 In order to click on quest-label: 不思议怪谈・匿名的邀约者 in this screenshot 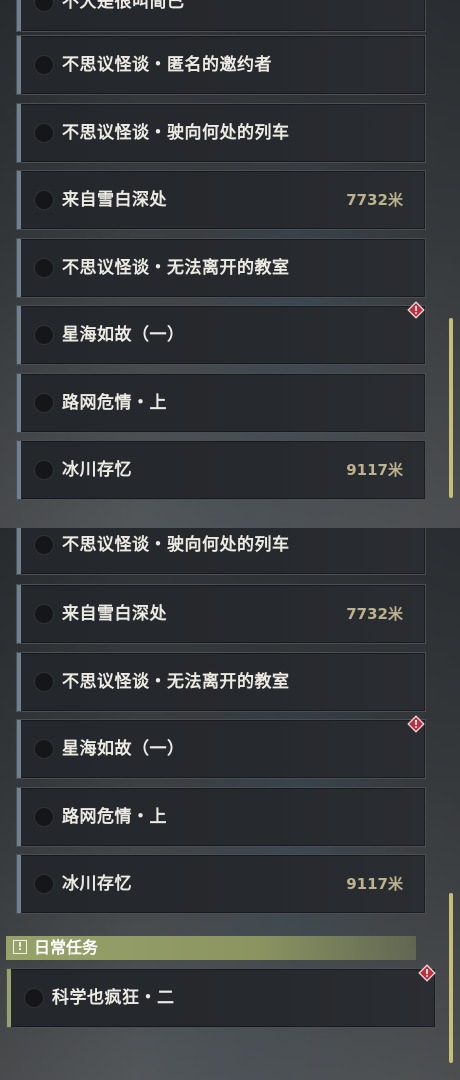, I will do `click(167, 65)`.